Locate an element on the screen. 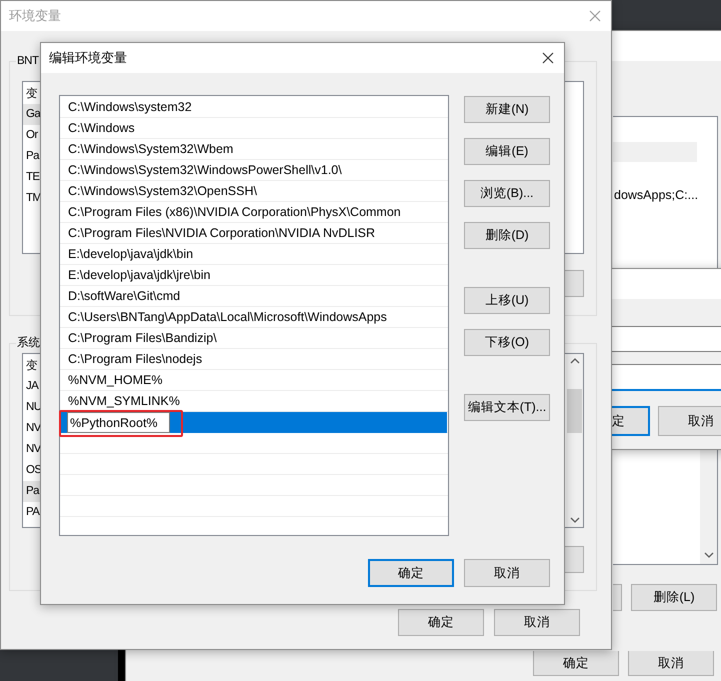 The image size is (721, 681). dialog-button: 新建(N) is located at coordinates (507, 109).